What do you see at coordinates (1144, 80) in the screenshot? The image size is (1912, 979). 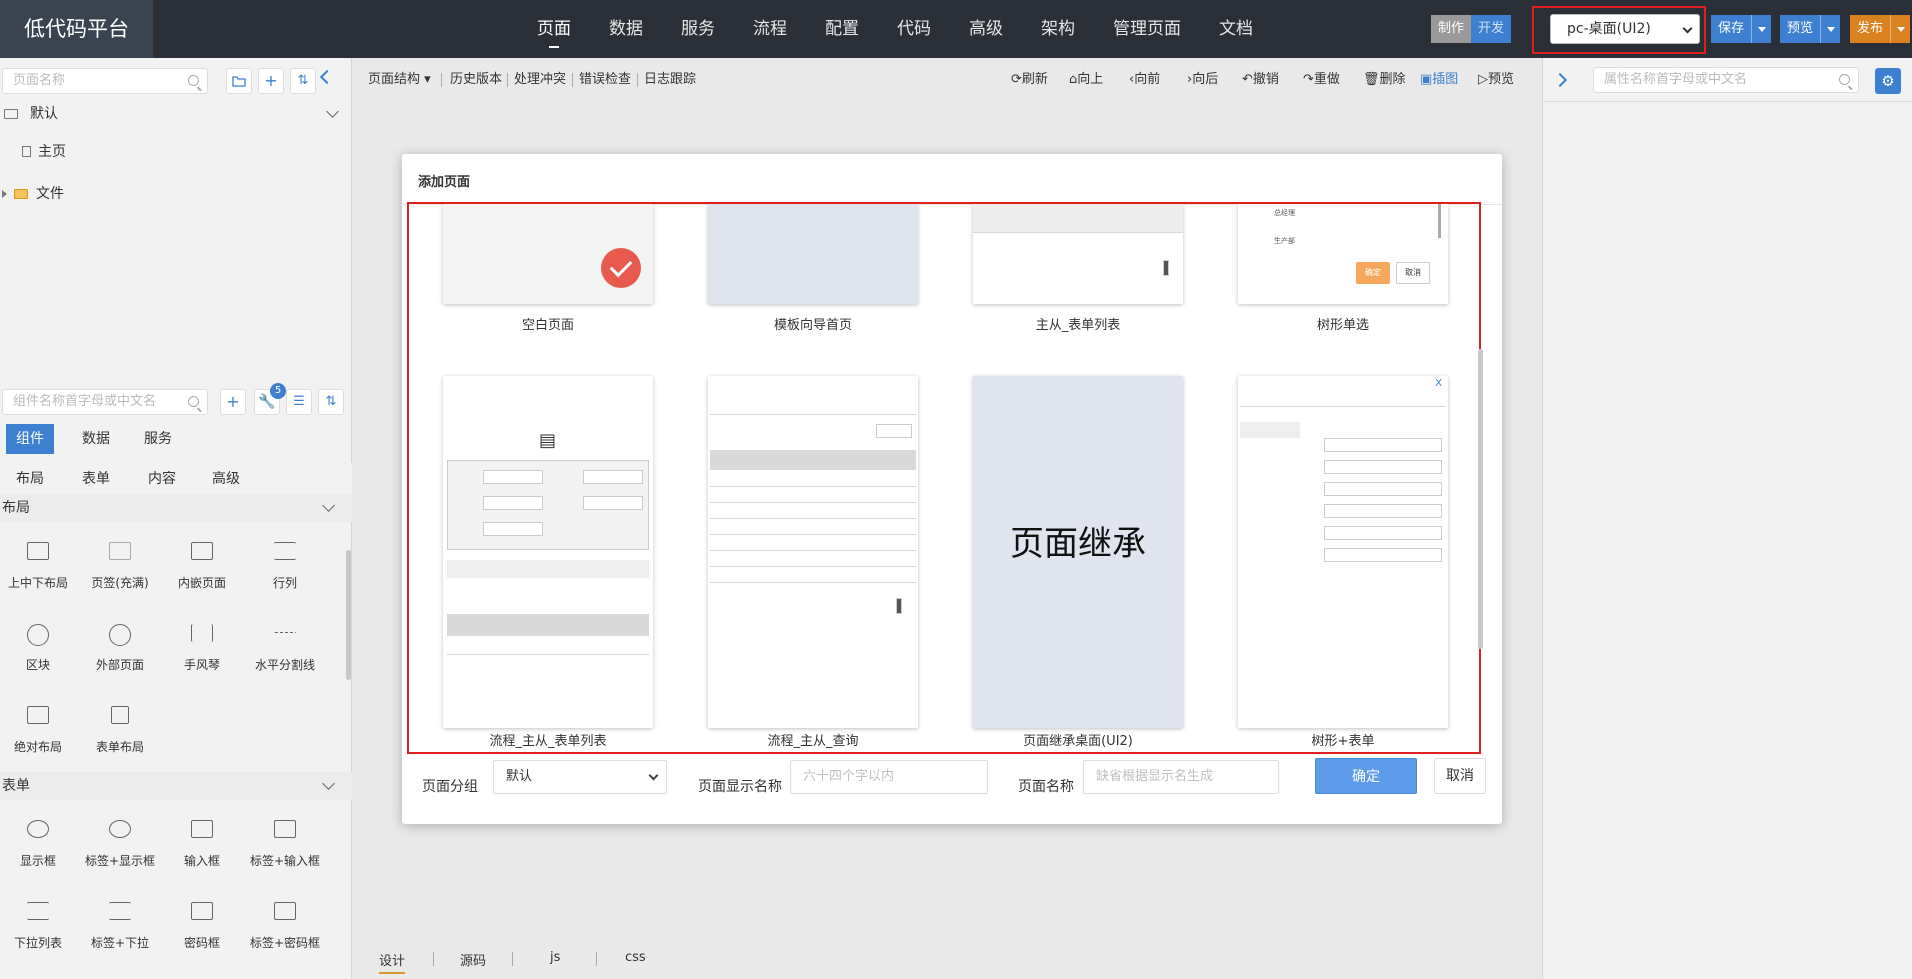 I see `forward-button: ‹向前` at bounding box center [1144, 80].